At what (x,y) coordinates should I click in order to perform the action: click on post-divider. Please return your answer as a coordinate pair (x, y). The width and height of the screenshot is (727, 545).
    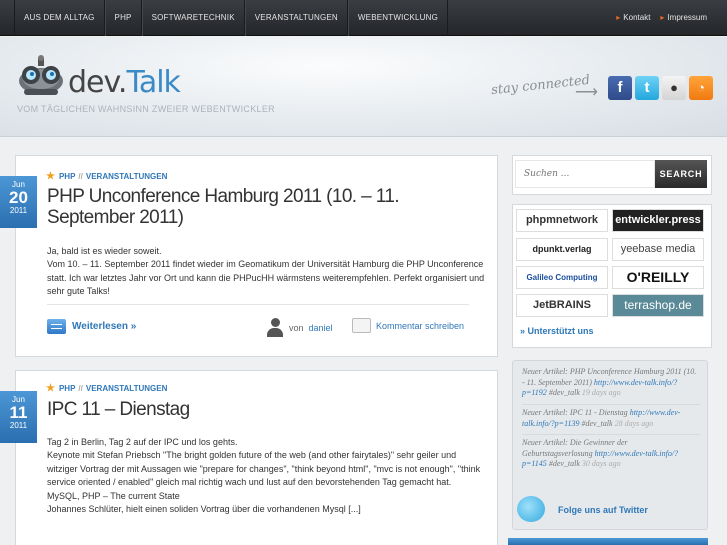
    Looking at the image, I should click on (258, 304).